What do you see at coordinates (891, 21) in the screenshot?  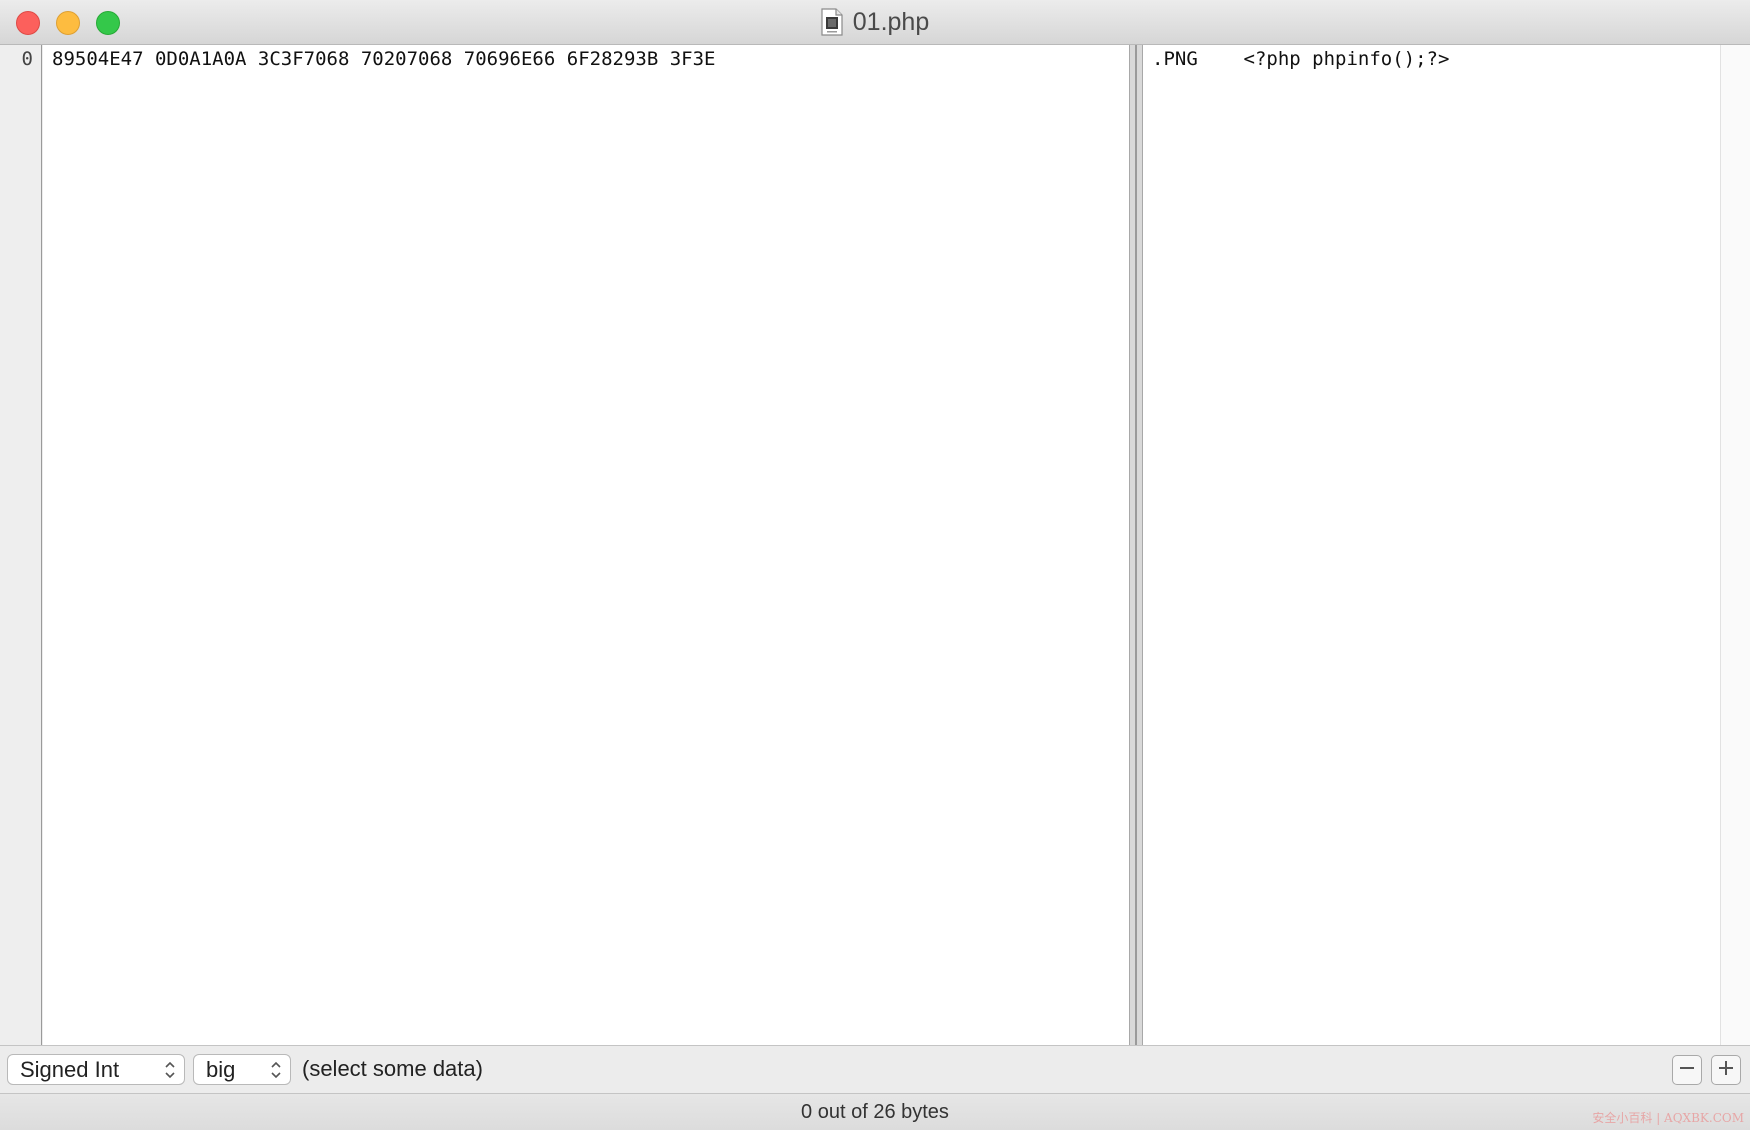 I see `window-title: 01.php` at bounding box center [891, 21].